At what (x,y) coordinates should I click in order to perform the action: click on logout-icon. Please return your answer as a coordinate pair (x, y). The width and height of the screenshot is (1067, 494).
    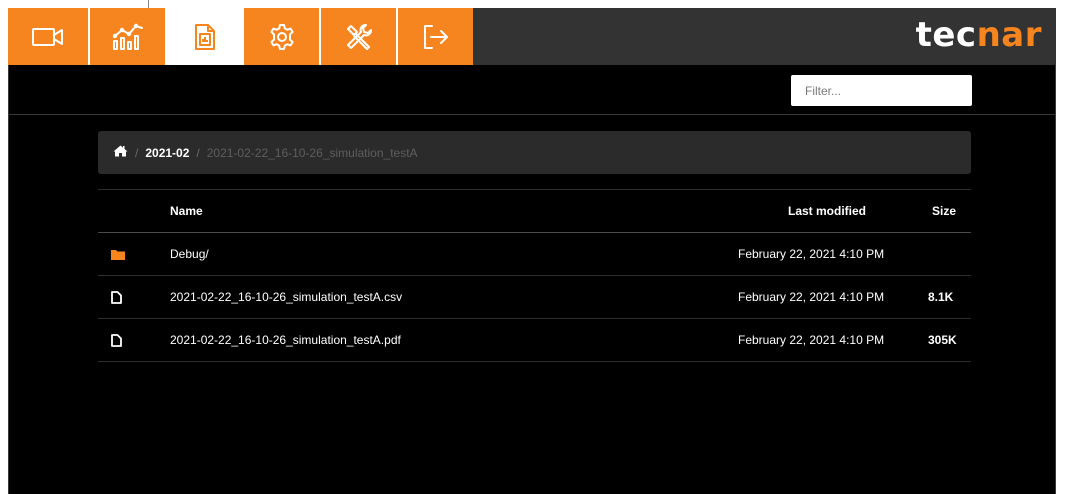
    Looking at the image, I should click on (436, 37).